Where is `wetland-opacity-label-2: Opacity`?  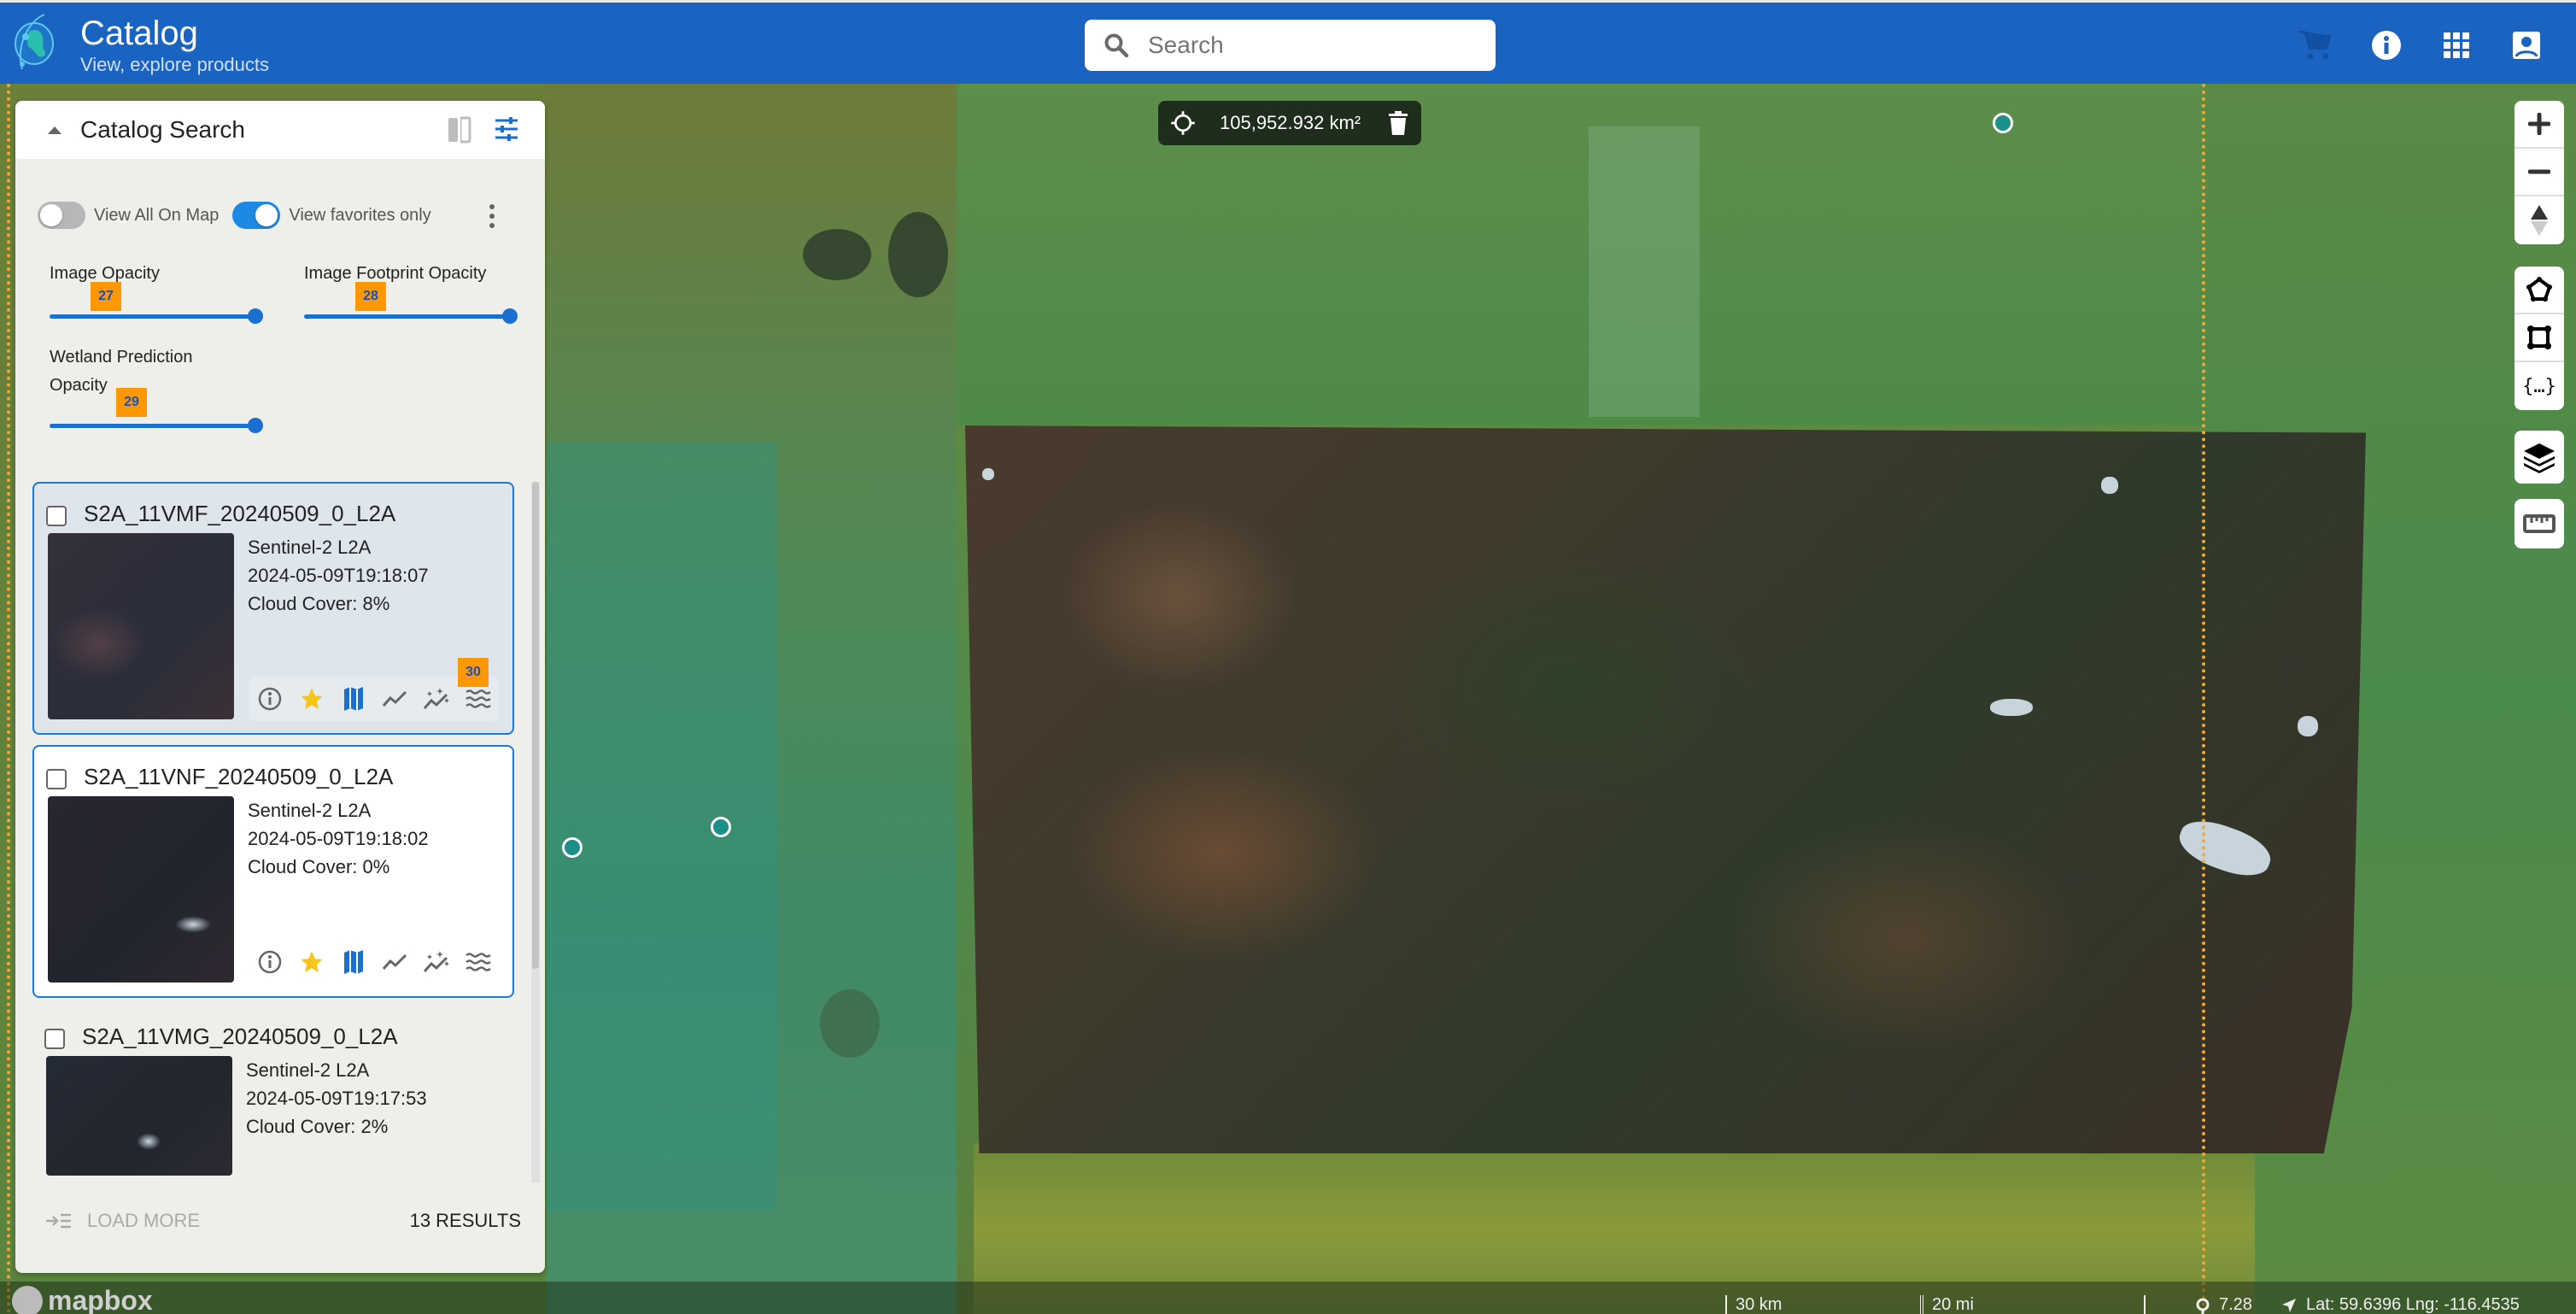
wetland-opacity-label-2: Opacity is located at coordinates (79, 385).